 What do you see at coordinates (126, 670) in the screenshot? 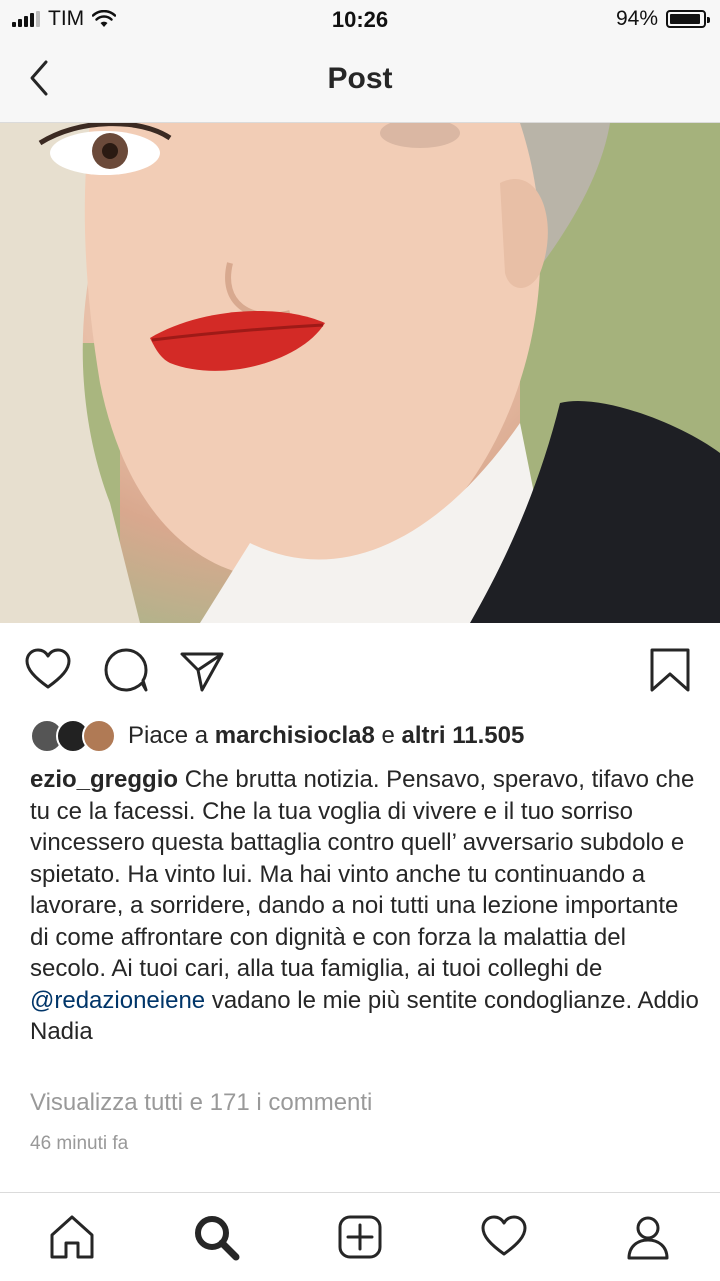
I see `comment-icon` at bounding box center [126, 670].